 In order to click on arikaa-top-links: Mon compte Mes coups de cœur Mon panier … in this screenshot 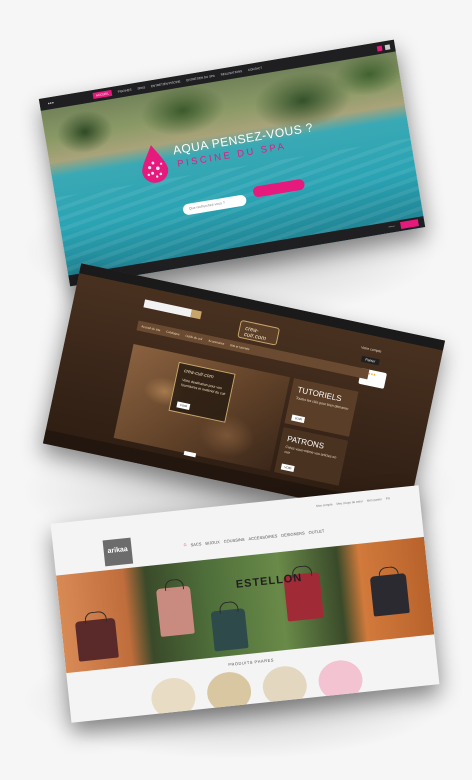, I will do `click(353, 502)`.